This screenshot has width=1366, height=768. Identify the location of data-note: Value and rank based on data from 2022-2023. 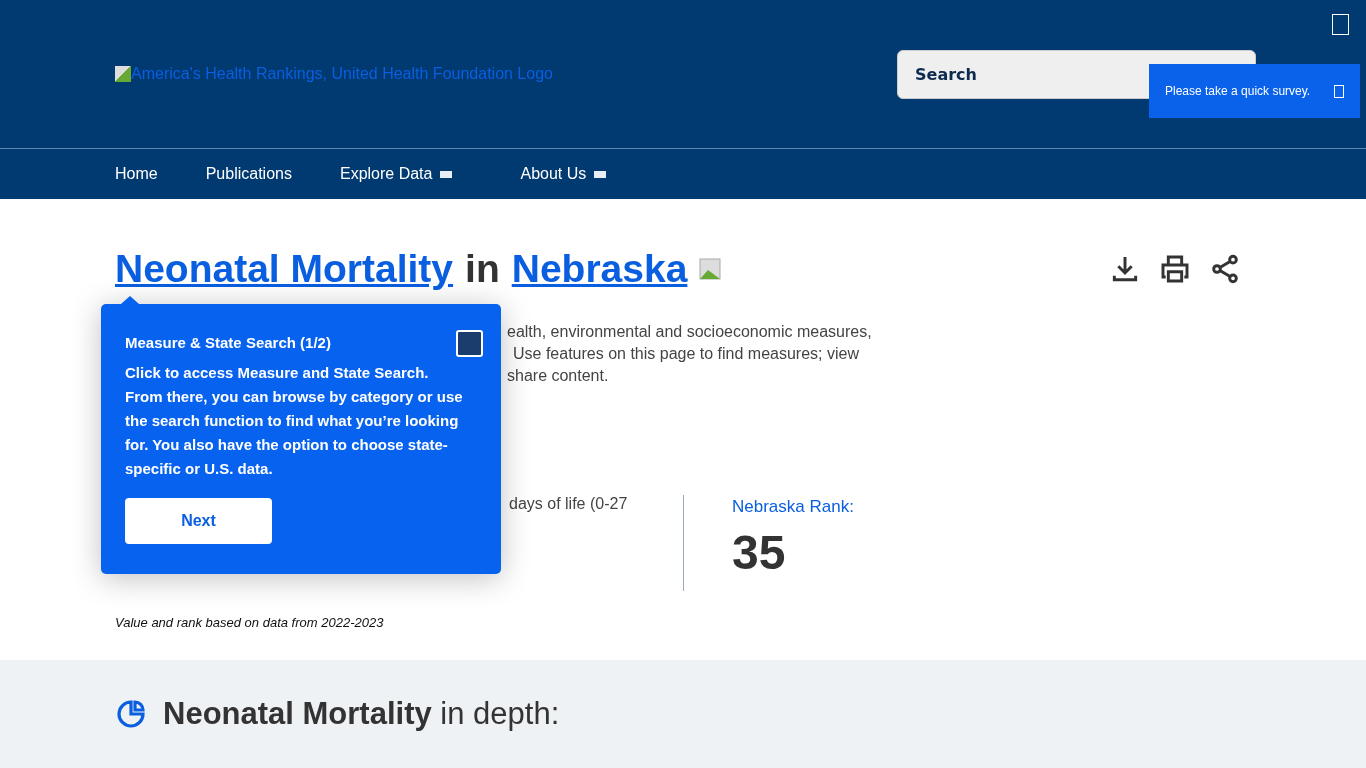
(250, 622).